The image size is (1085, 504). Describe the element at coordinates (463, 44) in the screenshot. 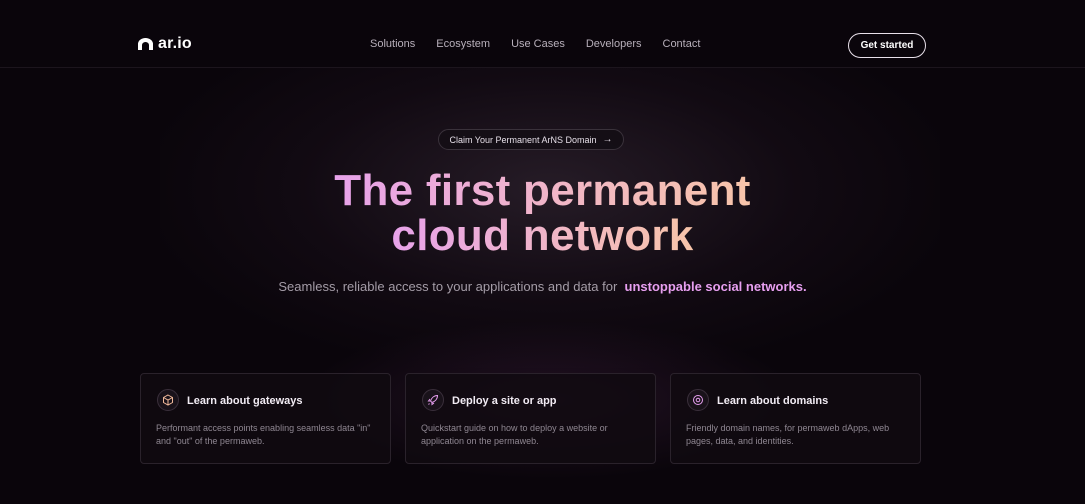

I see `nav-ecosystem: Ecosystem` at that location.